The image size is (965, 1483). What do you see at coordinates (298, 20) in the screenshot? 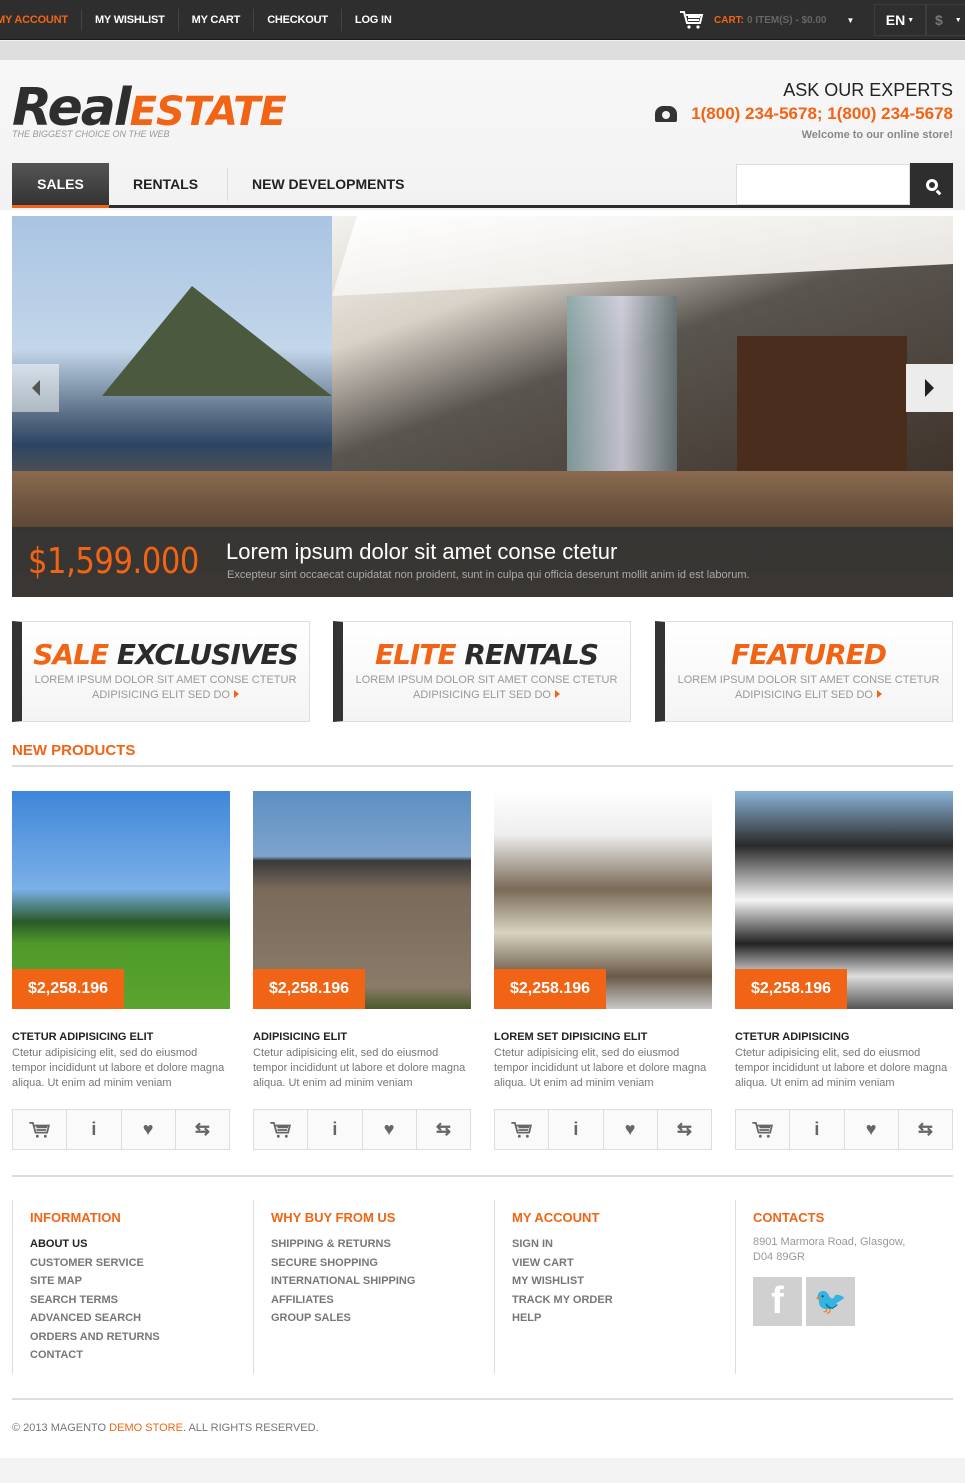
I see `checkout-link: CHECKOUT` at bounding box center [298, 20].